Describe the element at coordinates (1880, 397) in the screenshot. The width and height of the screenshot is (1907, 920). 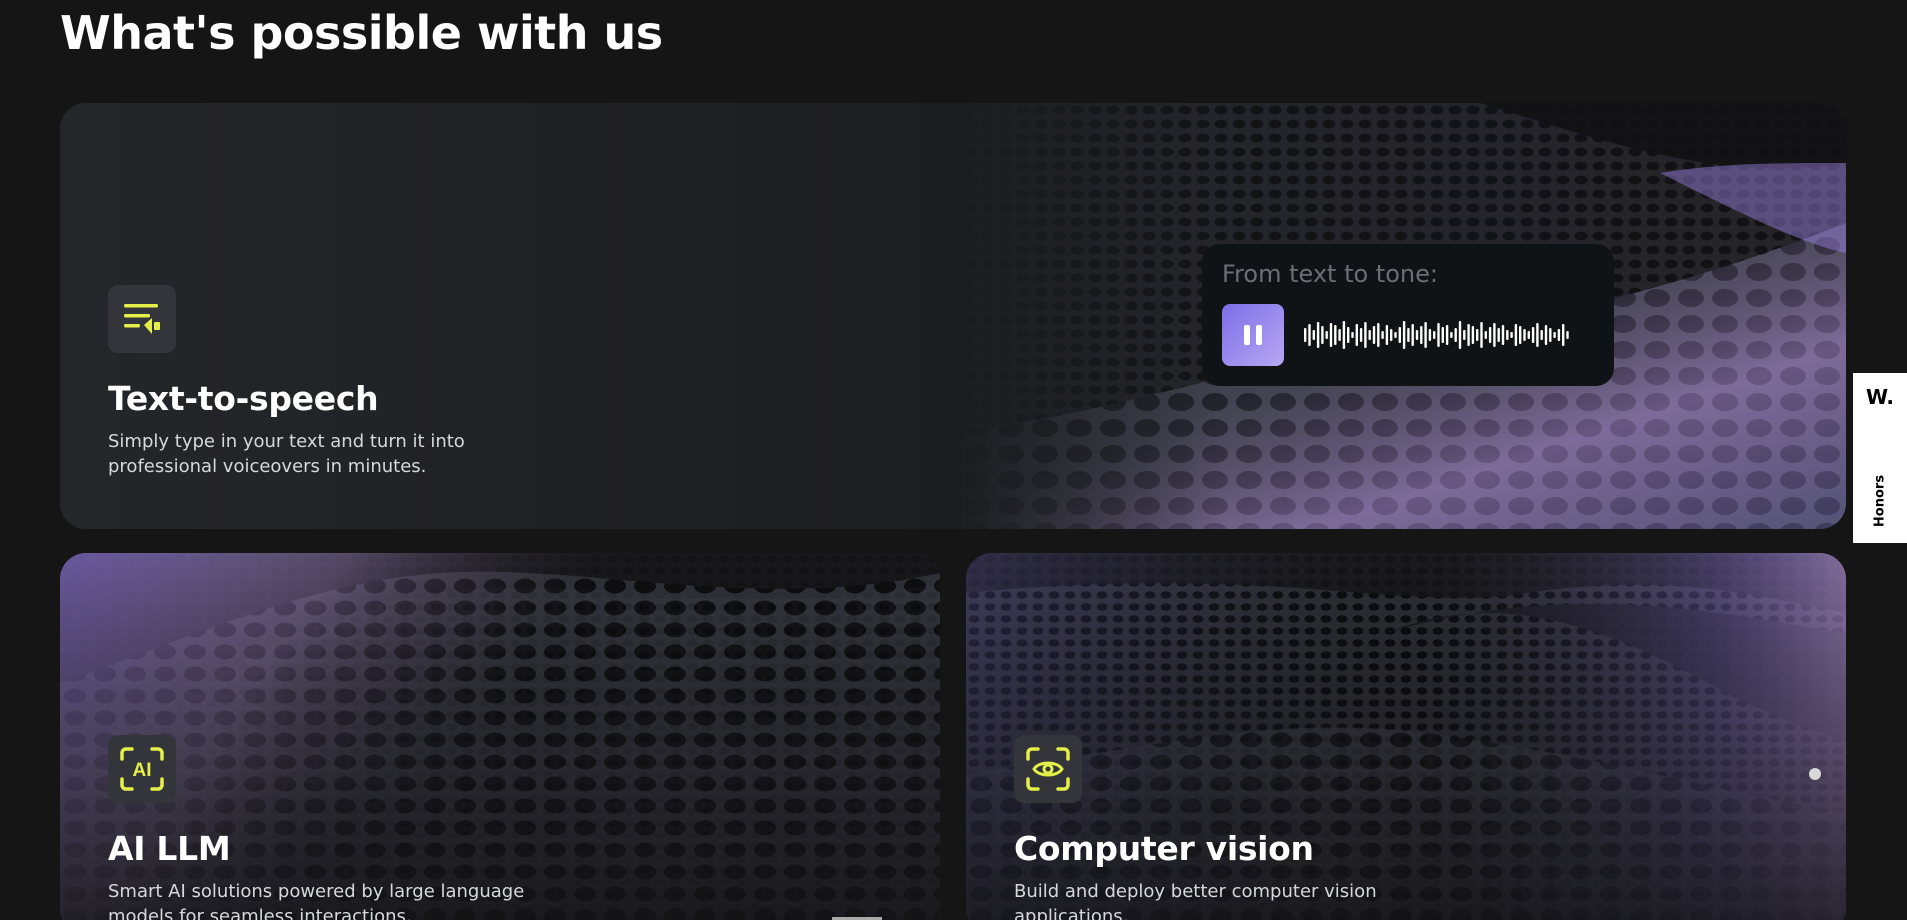
I see `awwwards-logo: W.` at that location.